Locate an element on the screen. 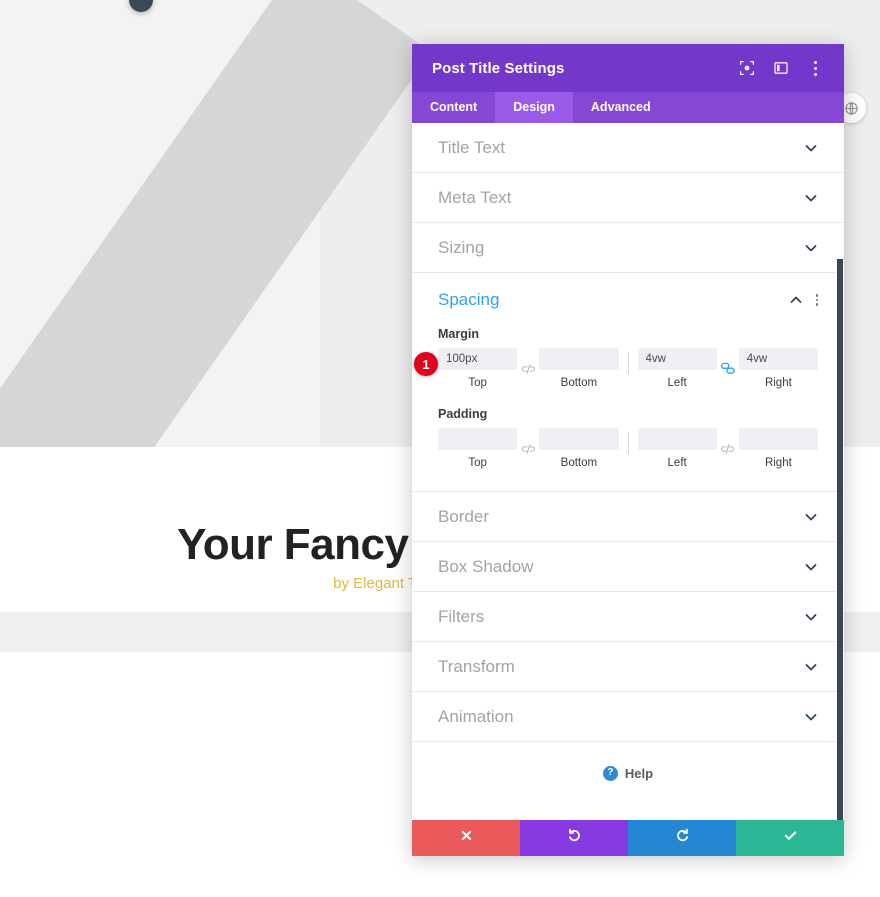  link-connected-icon is located at coordinates (728, 369).